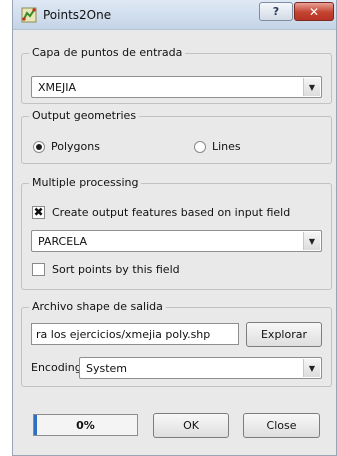  I want to click on polygons-radio, so click(39, 147).